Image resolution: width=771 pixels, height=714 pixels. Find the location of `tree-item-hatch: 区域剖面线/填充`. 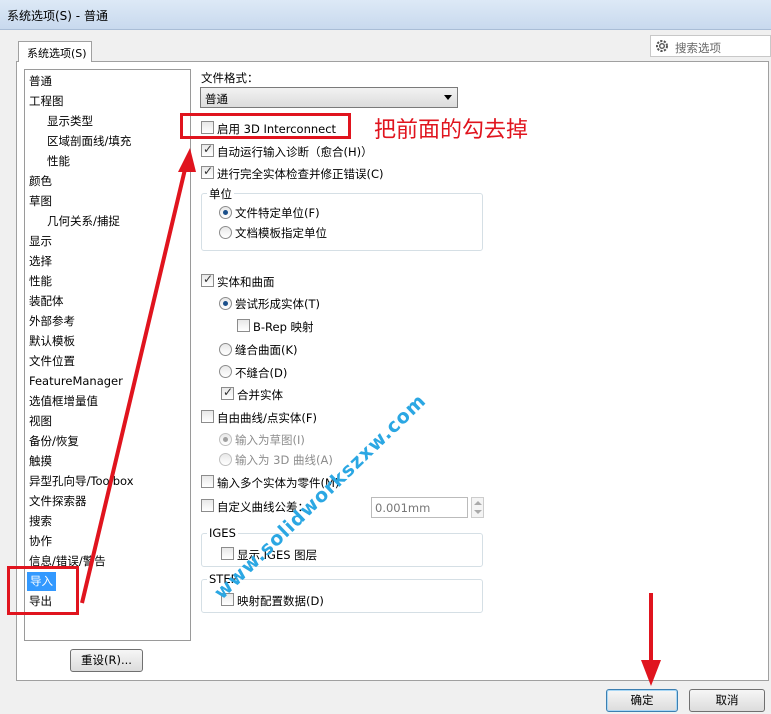

tree-item-hatch: 区域剖面线/填充 is located at coordinates (89, 141).